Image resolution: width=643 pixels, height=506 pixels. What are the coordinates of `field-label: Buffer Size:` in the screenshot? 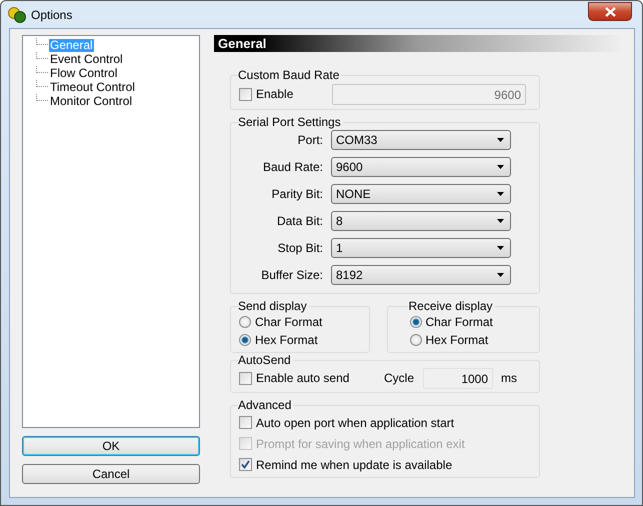 It's located at (291, 275).